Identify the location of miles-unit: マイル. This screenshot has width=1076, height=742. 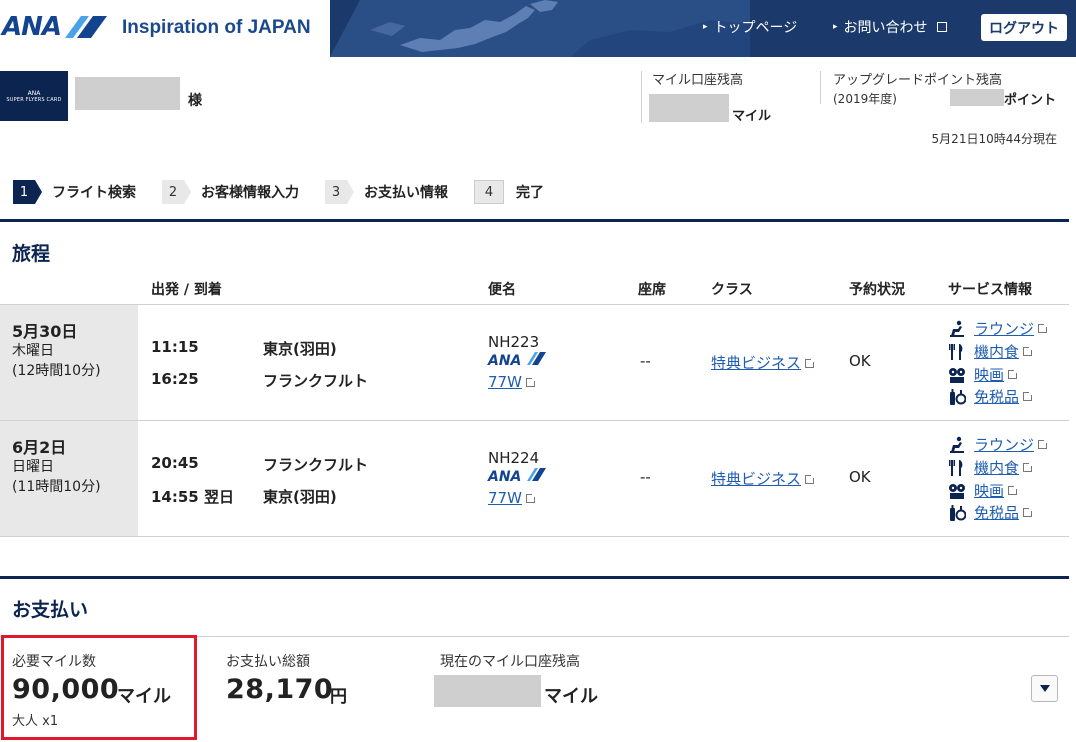
(752, 116).